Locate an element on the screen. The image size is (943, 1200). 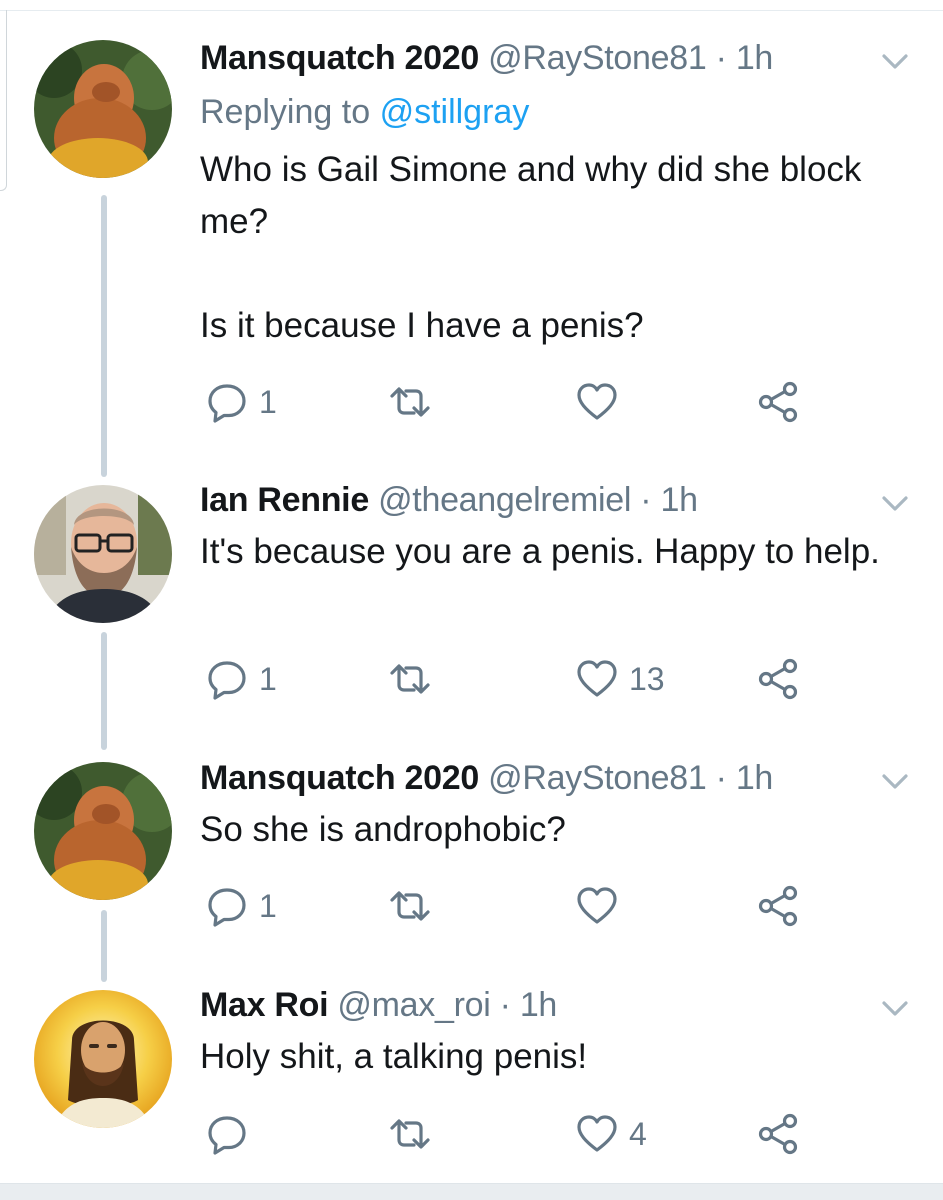
top-divider is located at coordinates (471, 10).